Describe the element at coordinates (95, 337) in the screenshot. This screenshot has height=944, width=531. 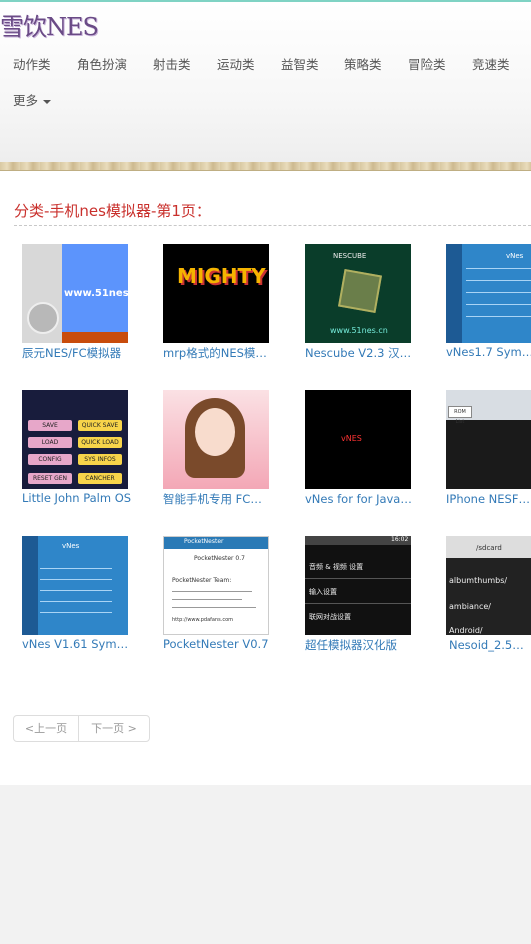
I see `thumb-ground` at that location.